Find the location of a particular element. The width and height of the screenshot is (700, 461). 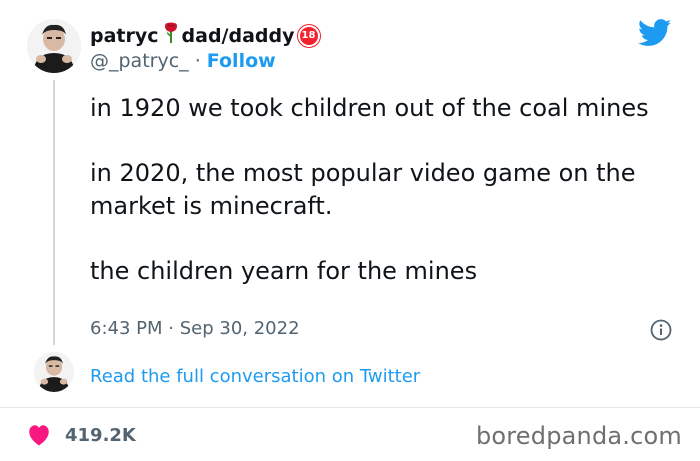

tweet-time: 6:43 PM is located at coordinates (126, 328).